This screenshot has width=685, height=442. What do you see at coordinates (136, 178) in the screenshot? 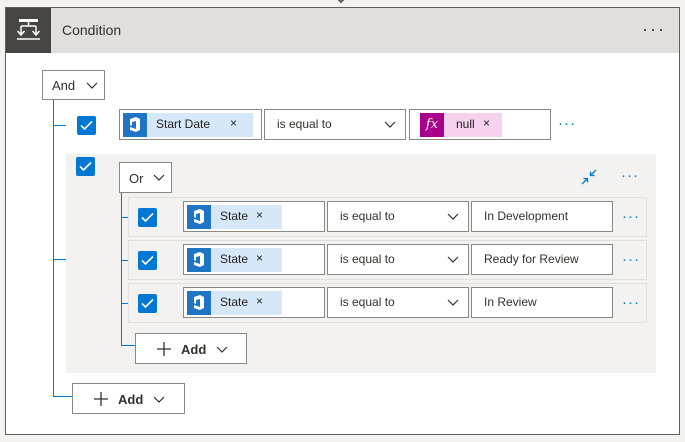
I see `or-operator-label: Or` at bounding box center [136, 178].